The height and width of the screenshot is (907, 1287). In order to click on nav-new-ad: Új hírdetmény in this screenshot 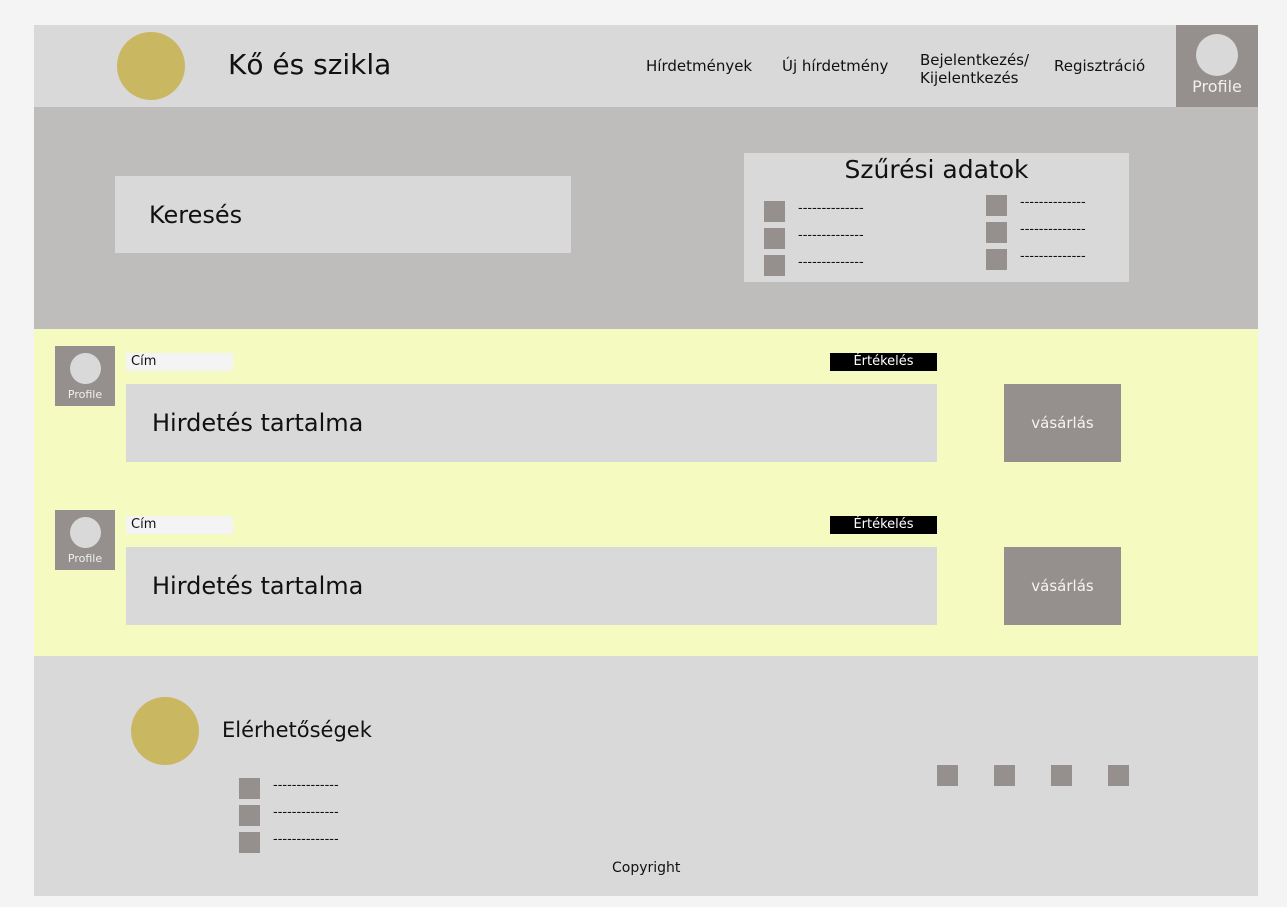, I will do `click(835, 66)`.